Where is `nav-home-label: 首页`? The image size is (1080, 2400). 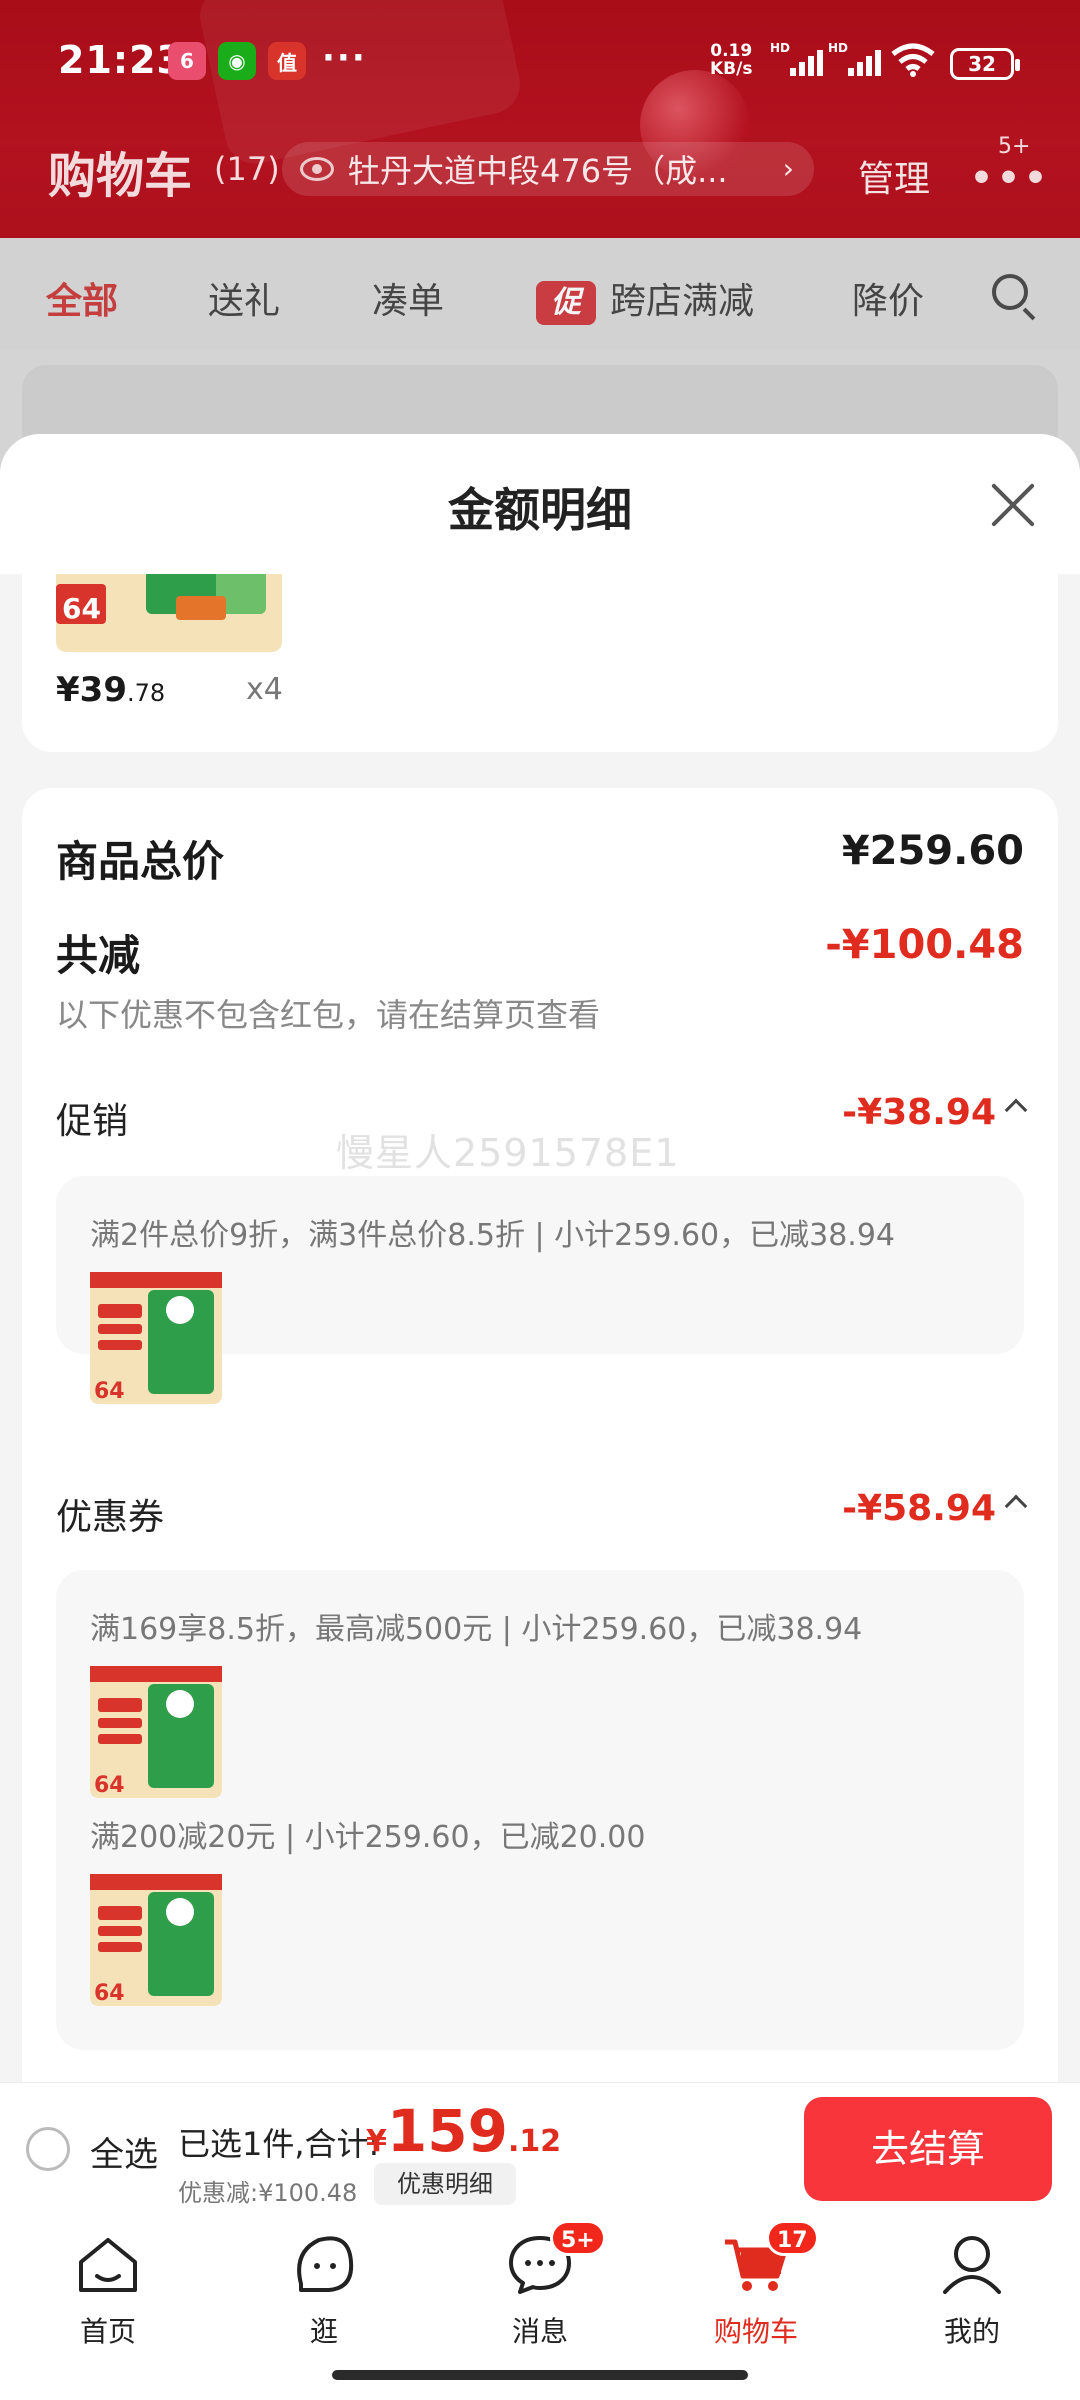 nav-home-label: 首页 is located at coordinates (107, 2331).